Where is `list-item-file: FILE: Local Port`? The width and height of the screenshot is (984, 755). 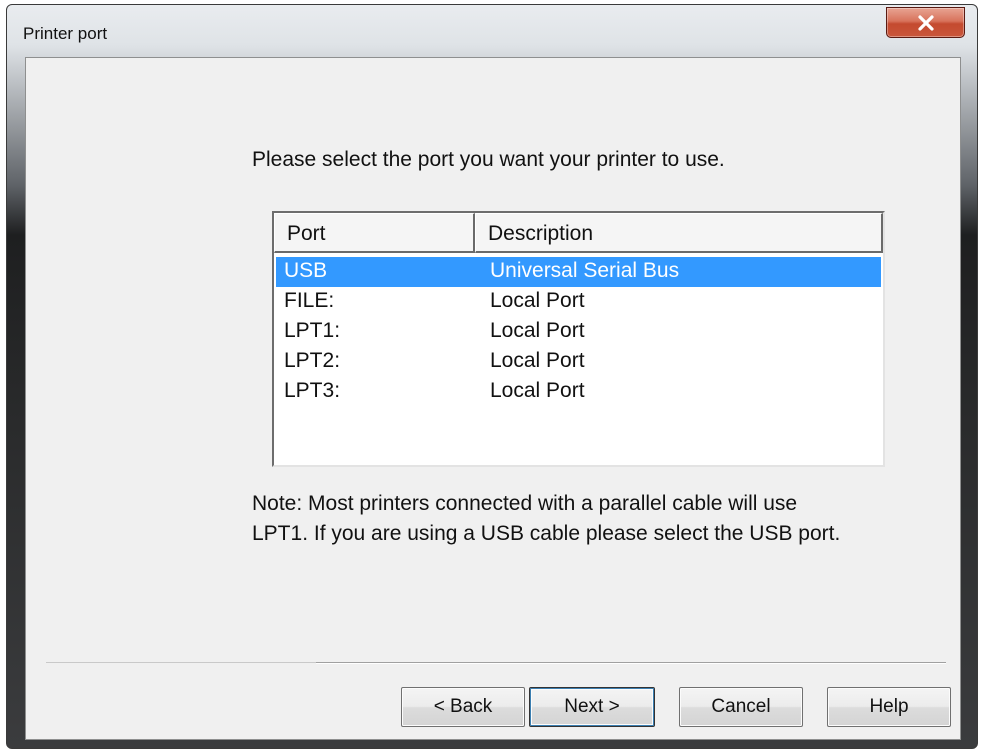
list-item-file: FILE: Local Port is located at coordinates (578, 302).